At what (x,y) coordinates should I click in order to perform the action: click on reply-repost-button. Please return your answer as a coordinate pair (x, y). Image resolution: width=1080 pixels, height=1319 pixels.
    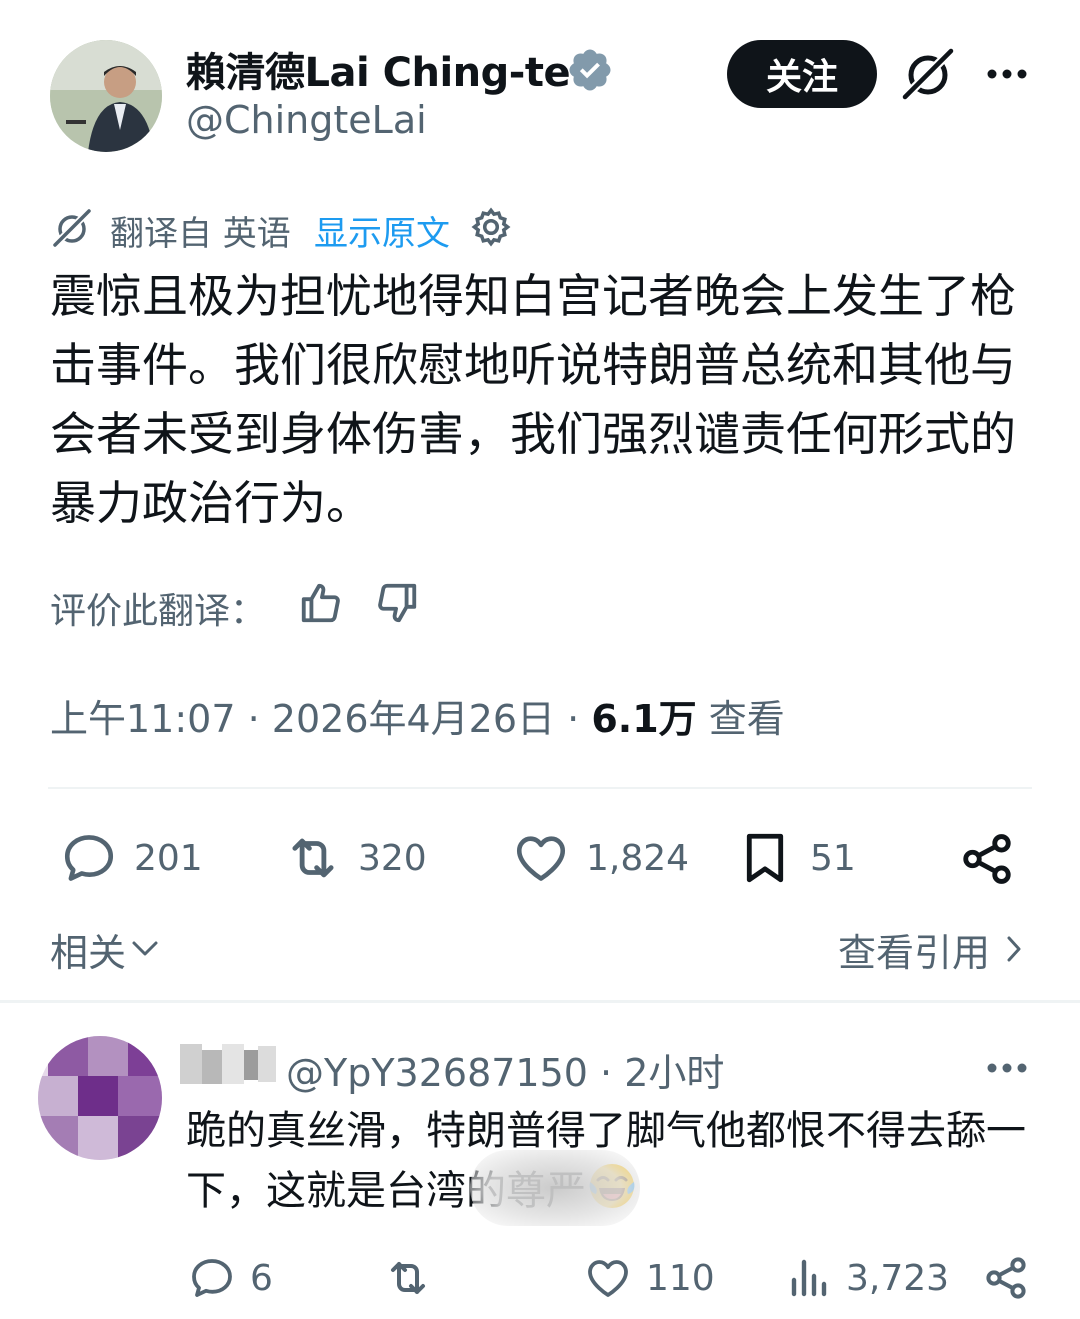
    Looking at the image, I should click on (408, 1278).